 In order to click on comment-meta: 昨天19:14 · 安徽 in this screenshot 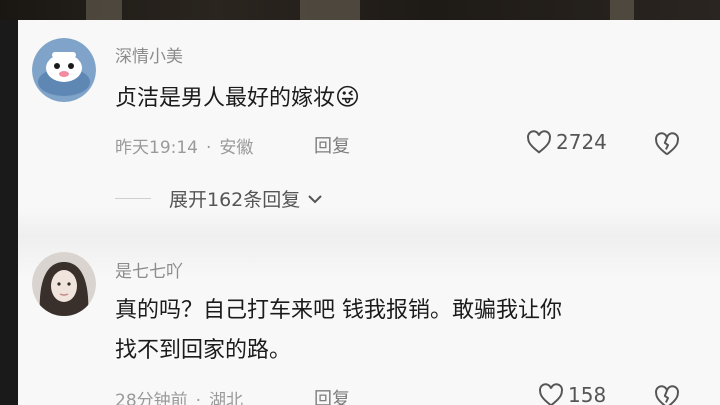, I will do `click(184, 145)`.